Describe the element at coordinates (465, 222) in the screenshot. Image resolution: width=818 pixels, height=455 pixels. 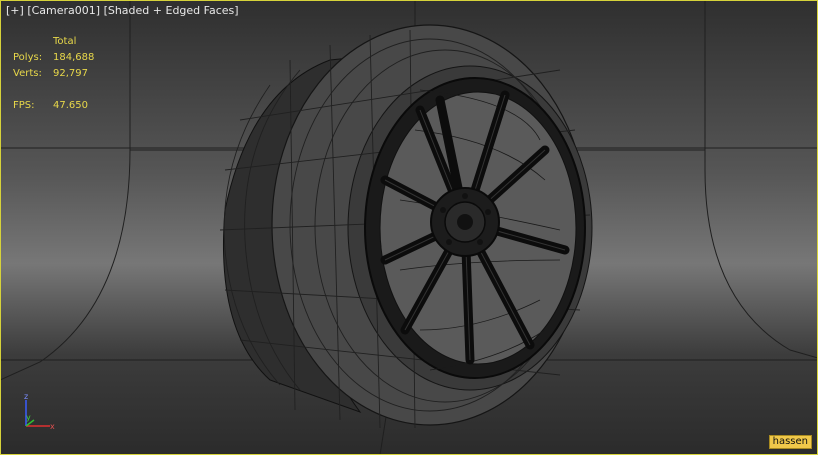
I see `rim-hub` at that location.